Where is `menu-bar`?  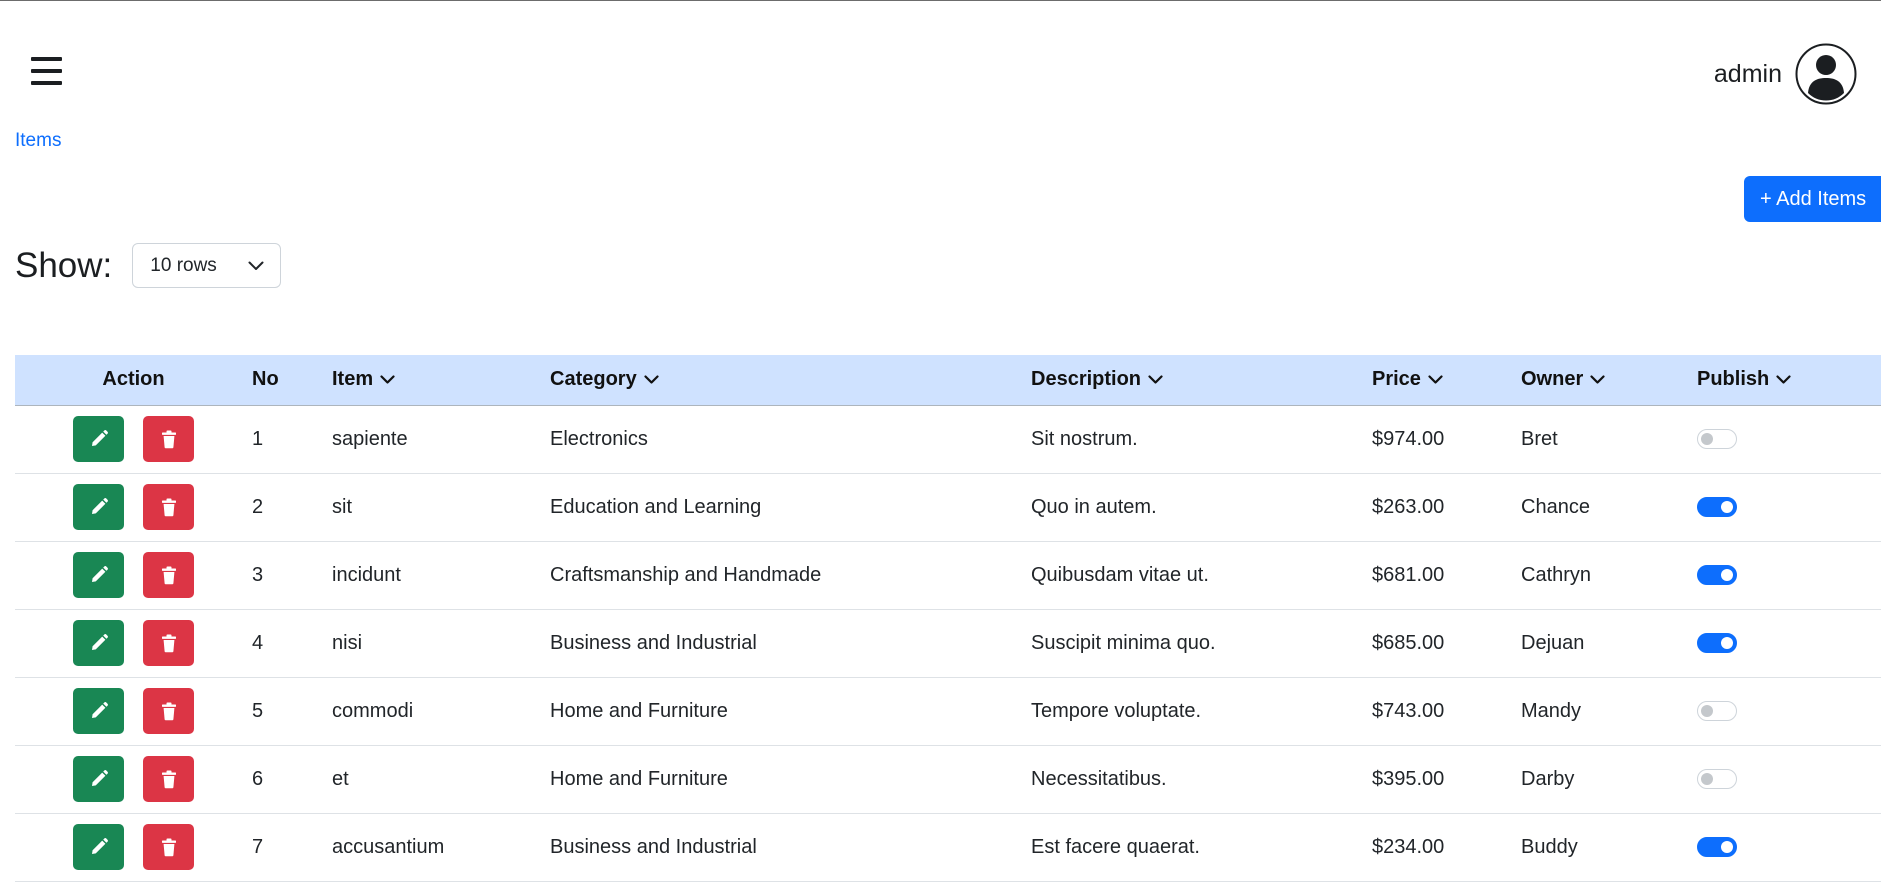 menu-bar is located at coordinates (46, 59).